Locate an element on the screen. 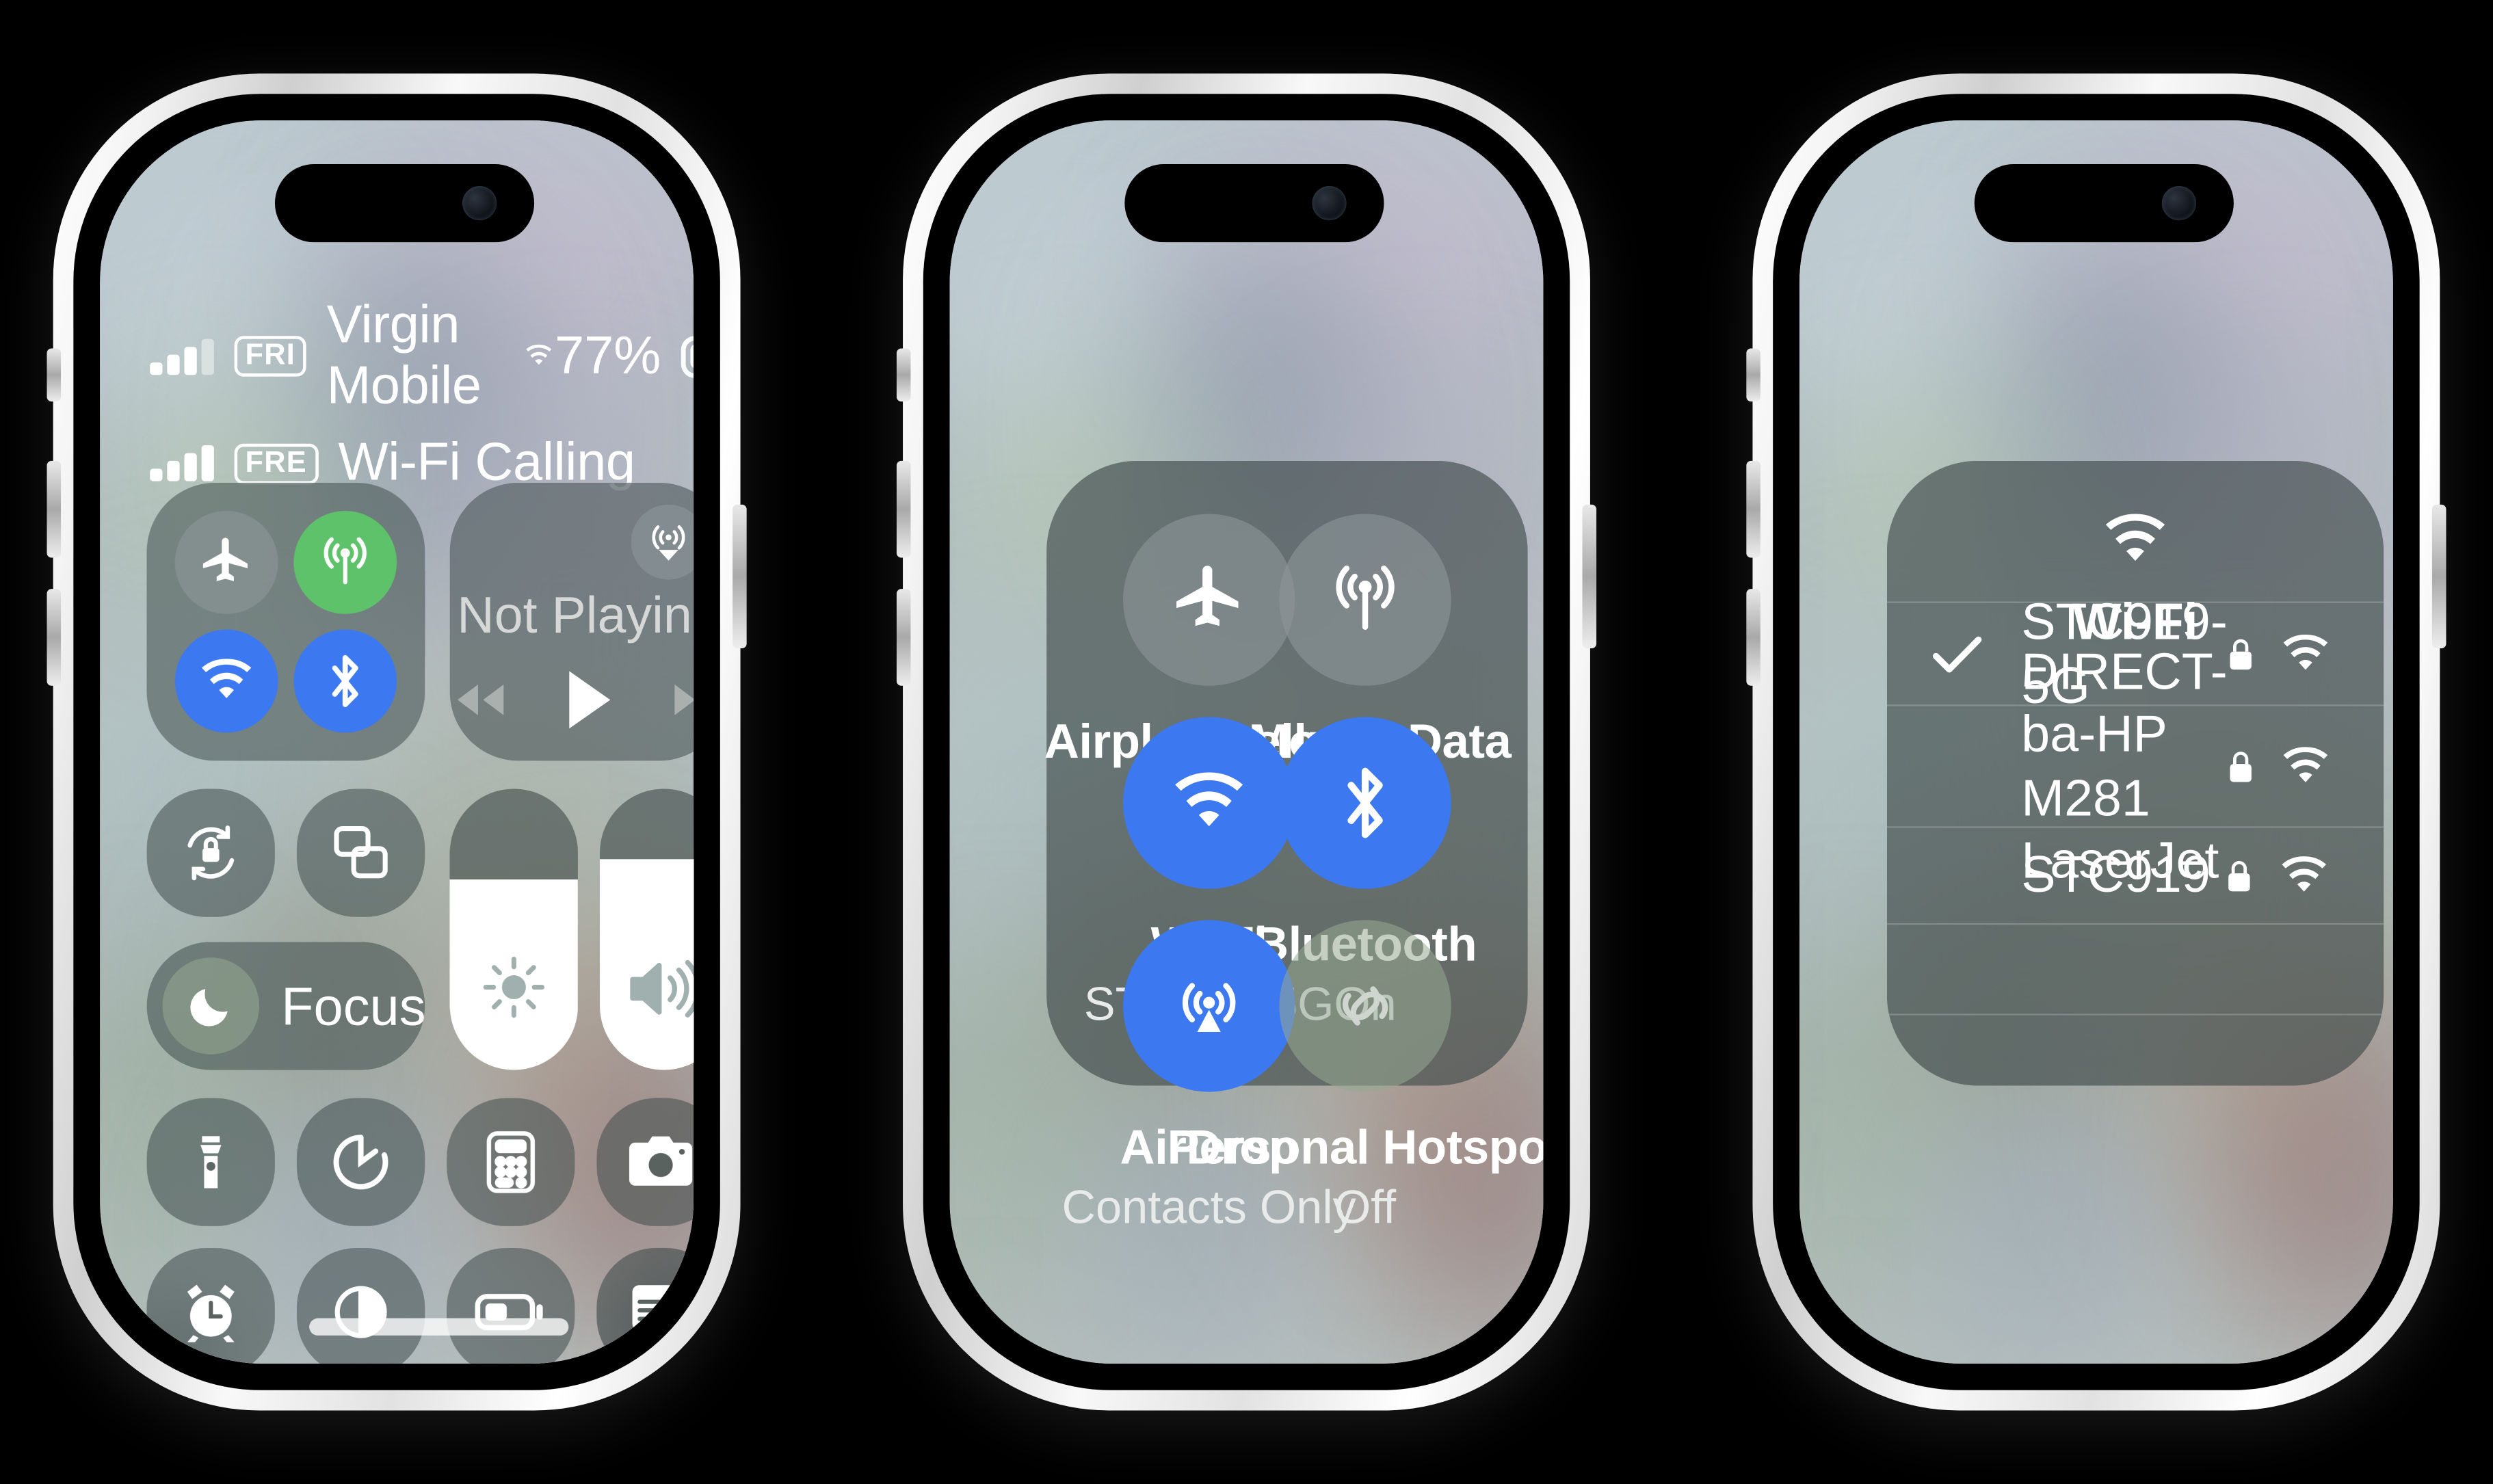  rewind-icon is located at coordinates (481, 699).